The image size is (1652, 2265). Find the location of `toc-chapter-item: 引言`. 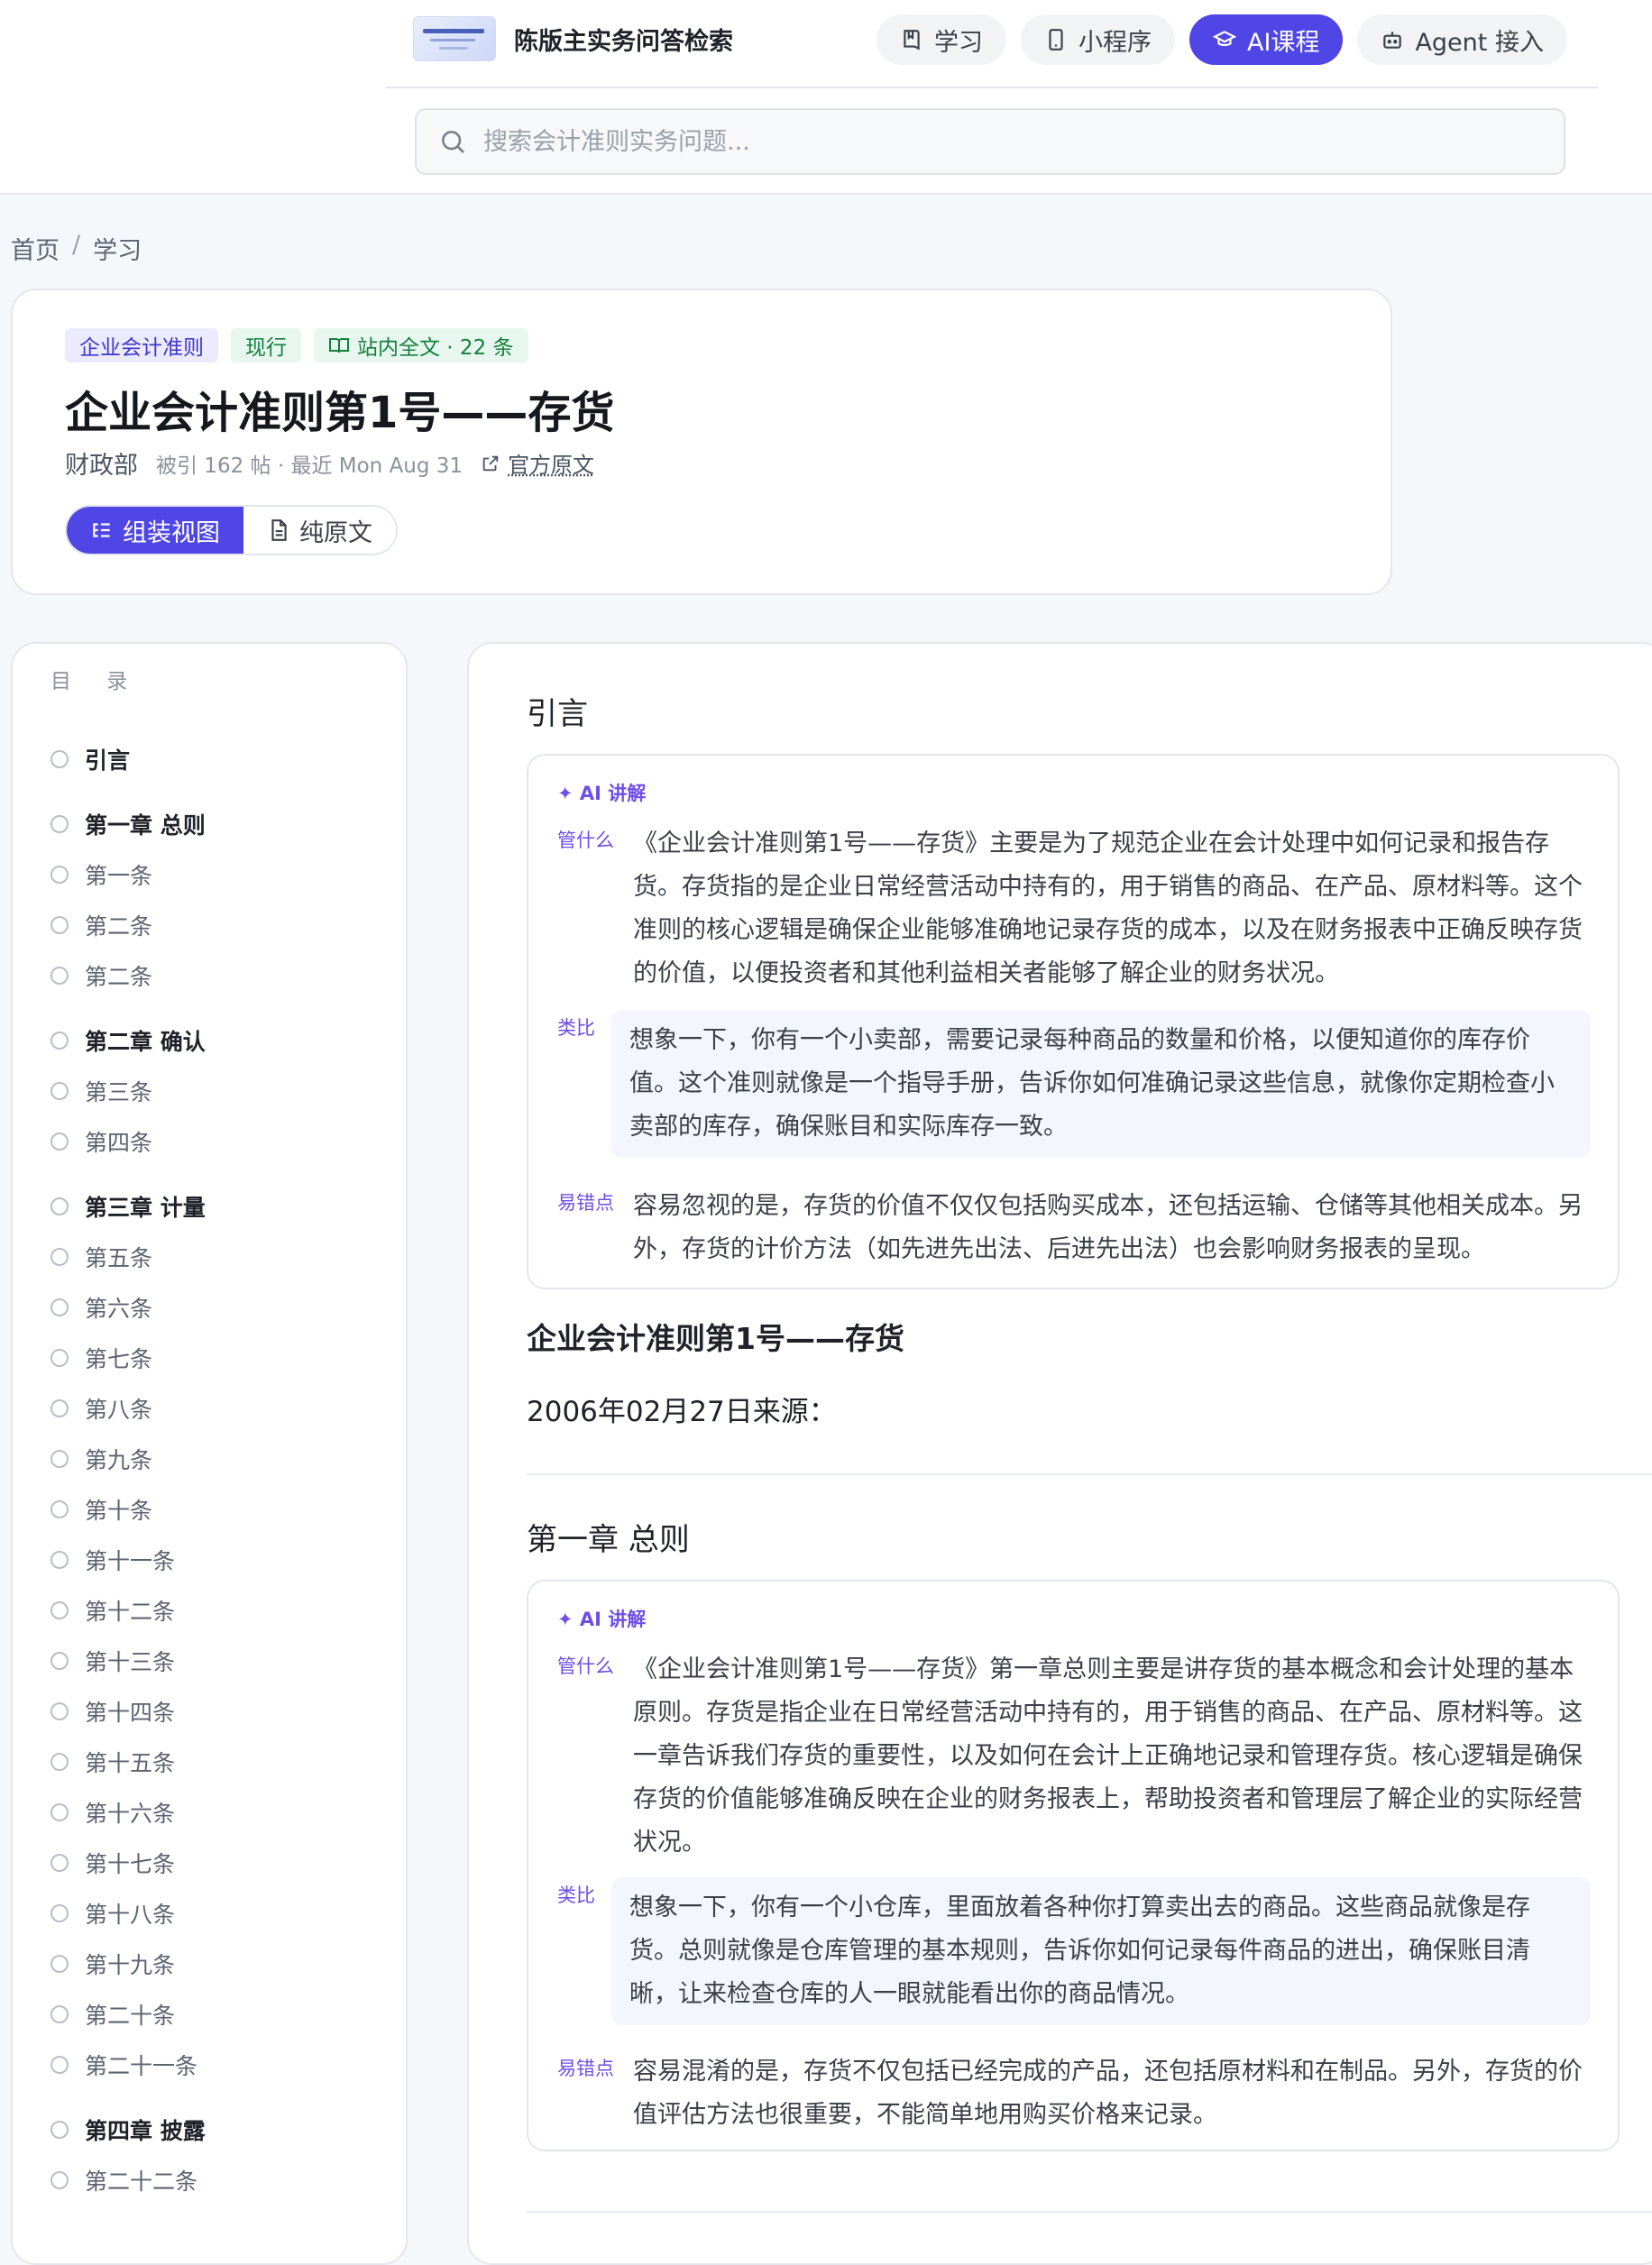

toc-chapter-item: 引言 is located at coordinates (90, 759).